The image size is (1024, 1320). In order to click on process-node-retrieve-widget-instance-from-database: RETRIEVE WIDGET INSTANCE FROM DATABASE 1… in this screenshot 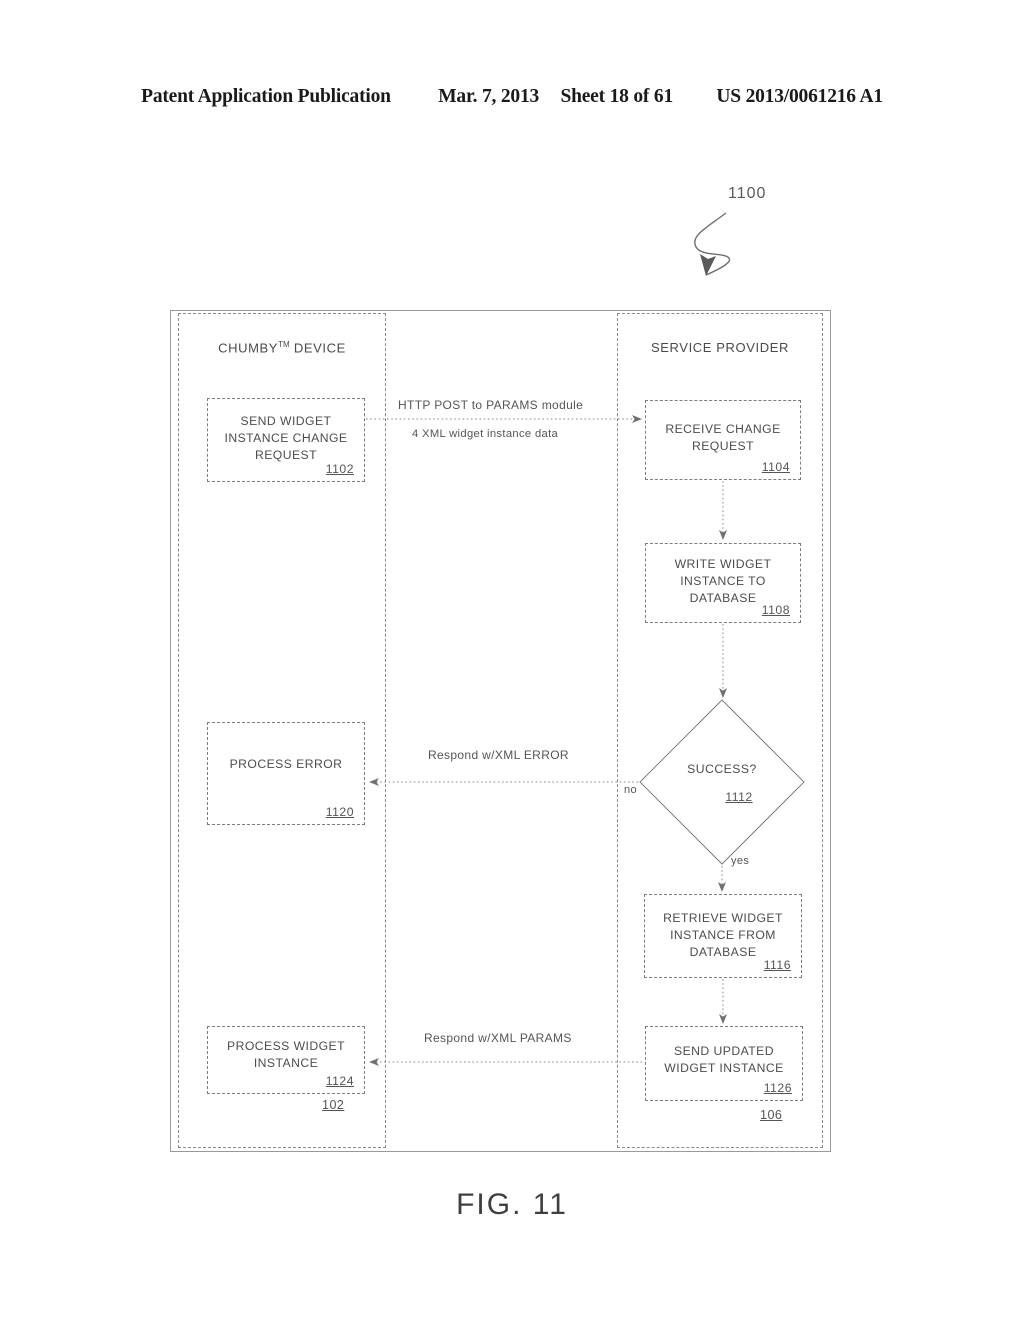, I will do `click(723, 936)`.